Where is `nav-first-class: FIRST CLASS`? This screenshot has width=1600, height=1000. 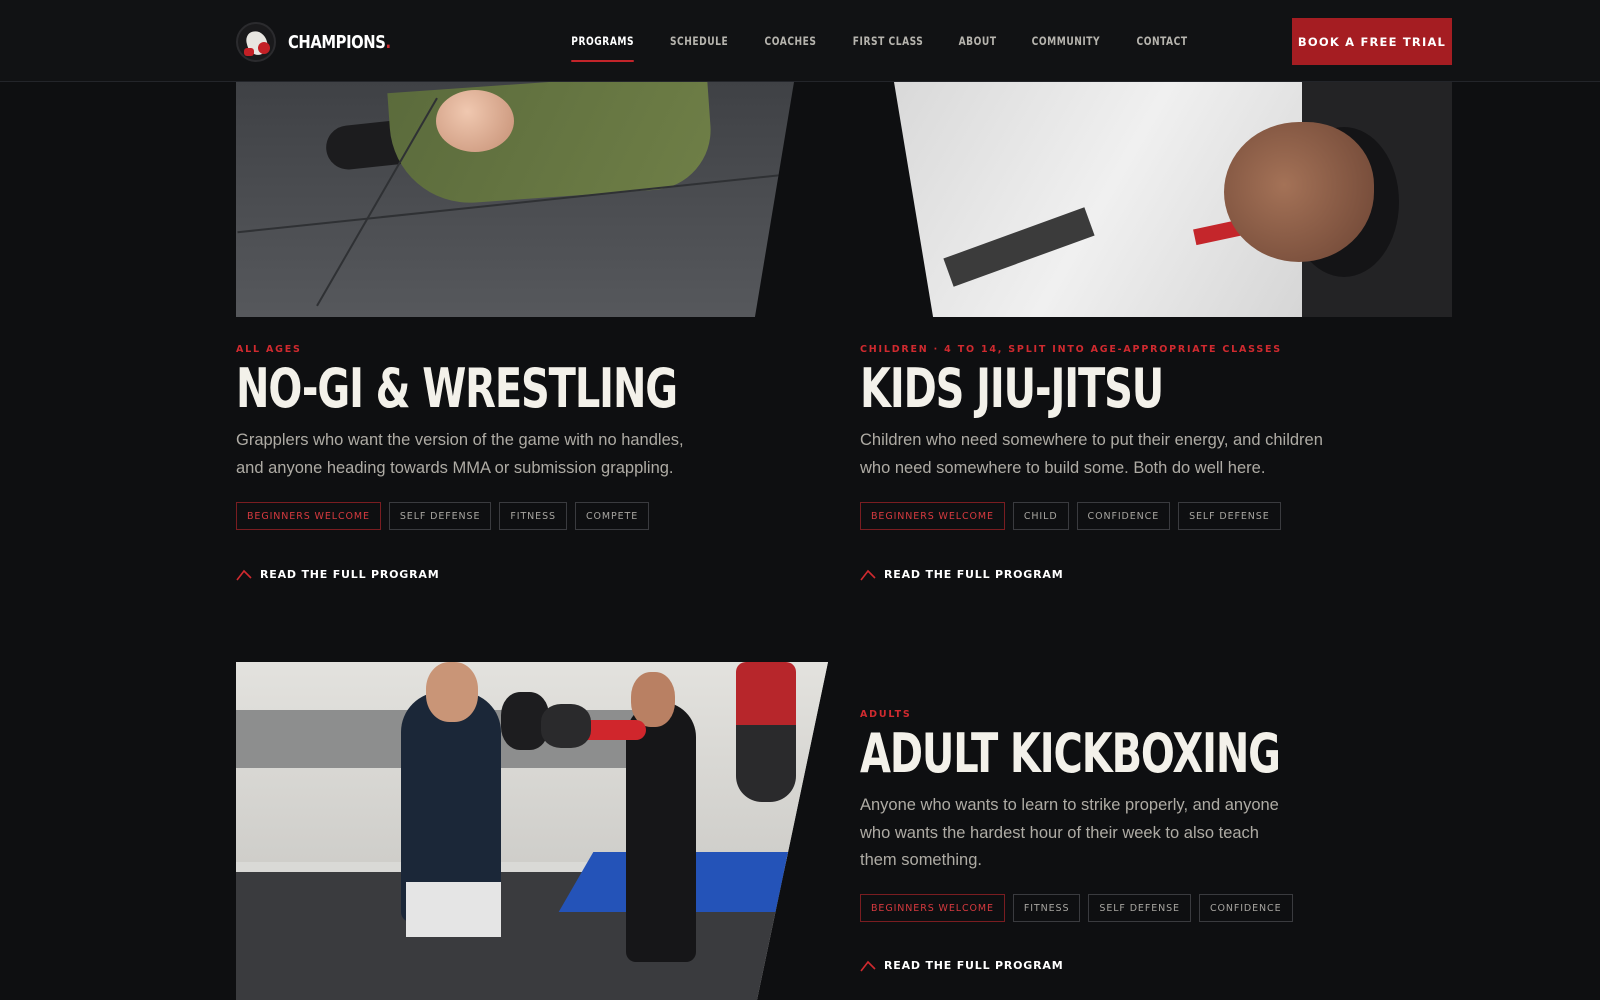
nav-first-class: FIRST CLASS is located at coordinates (887, 41).